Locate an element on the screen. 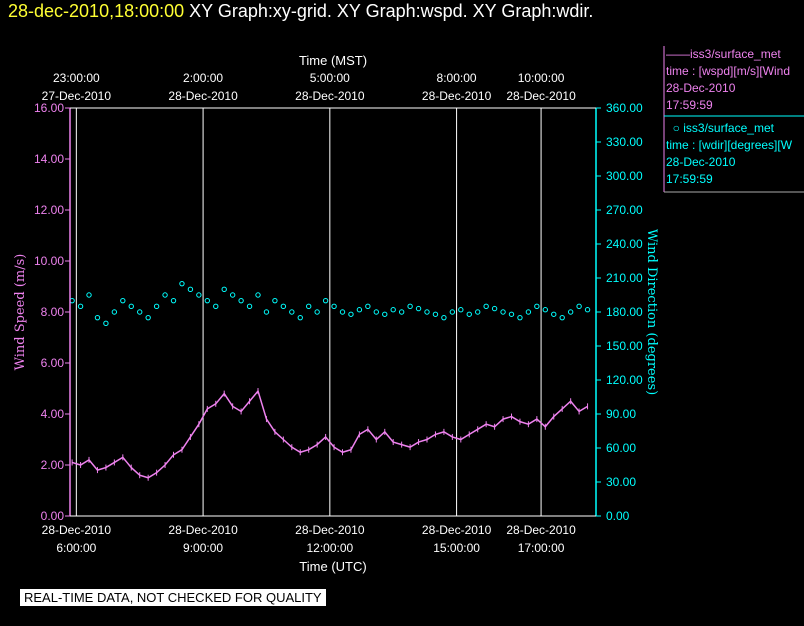 The image size is (804, 626). x-bottom-tick-time: 12:00:00 is located at coordinates (329, 548).